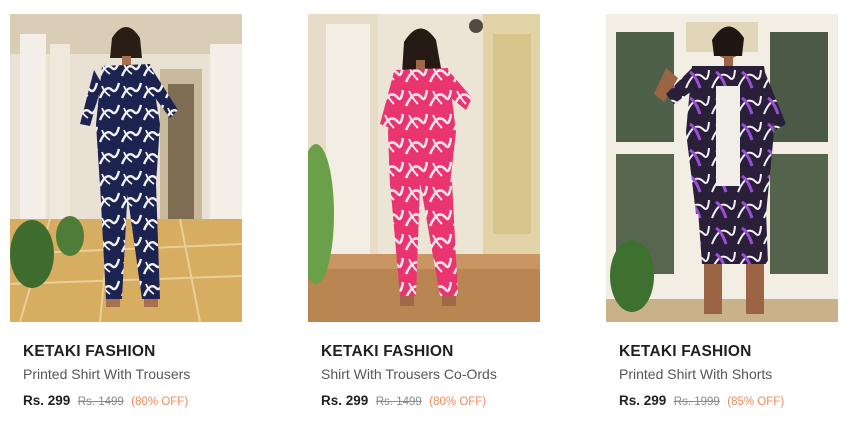 Image resolution: width=862 pixels, height=424 pixels. What do you see at coordinates (756, 402) in the screenshot?
I see `product-discount: (85% OFF)` at bounding box center [756, 402].